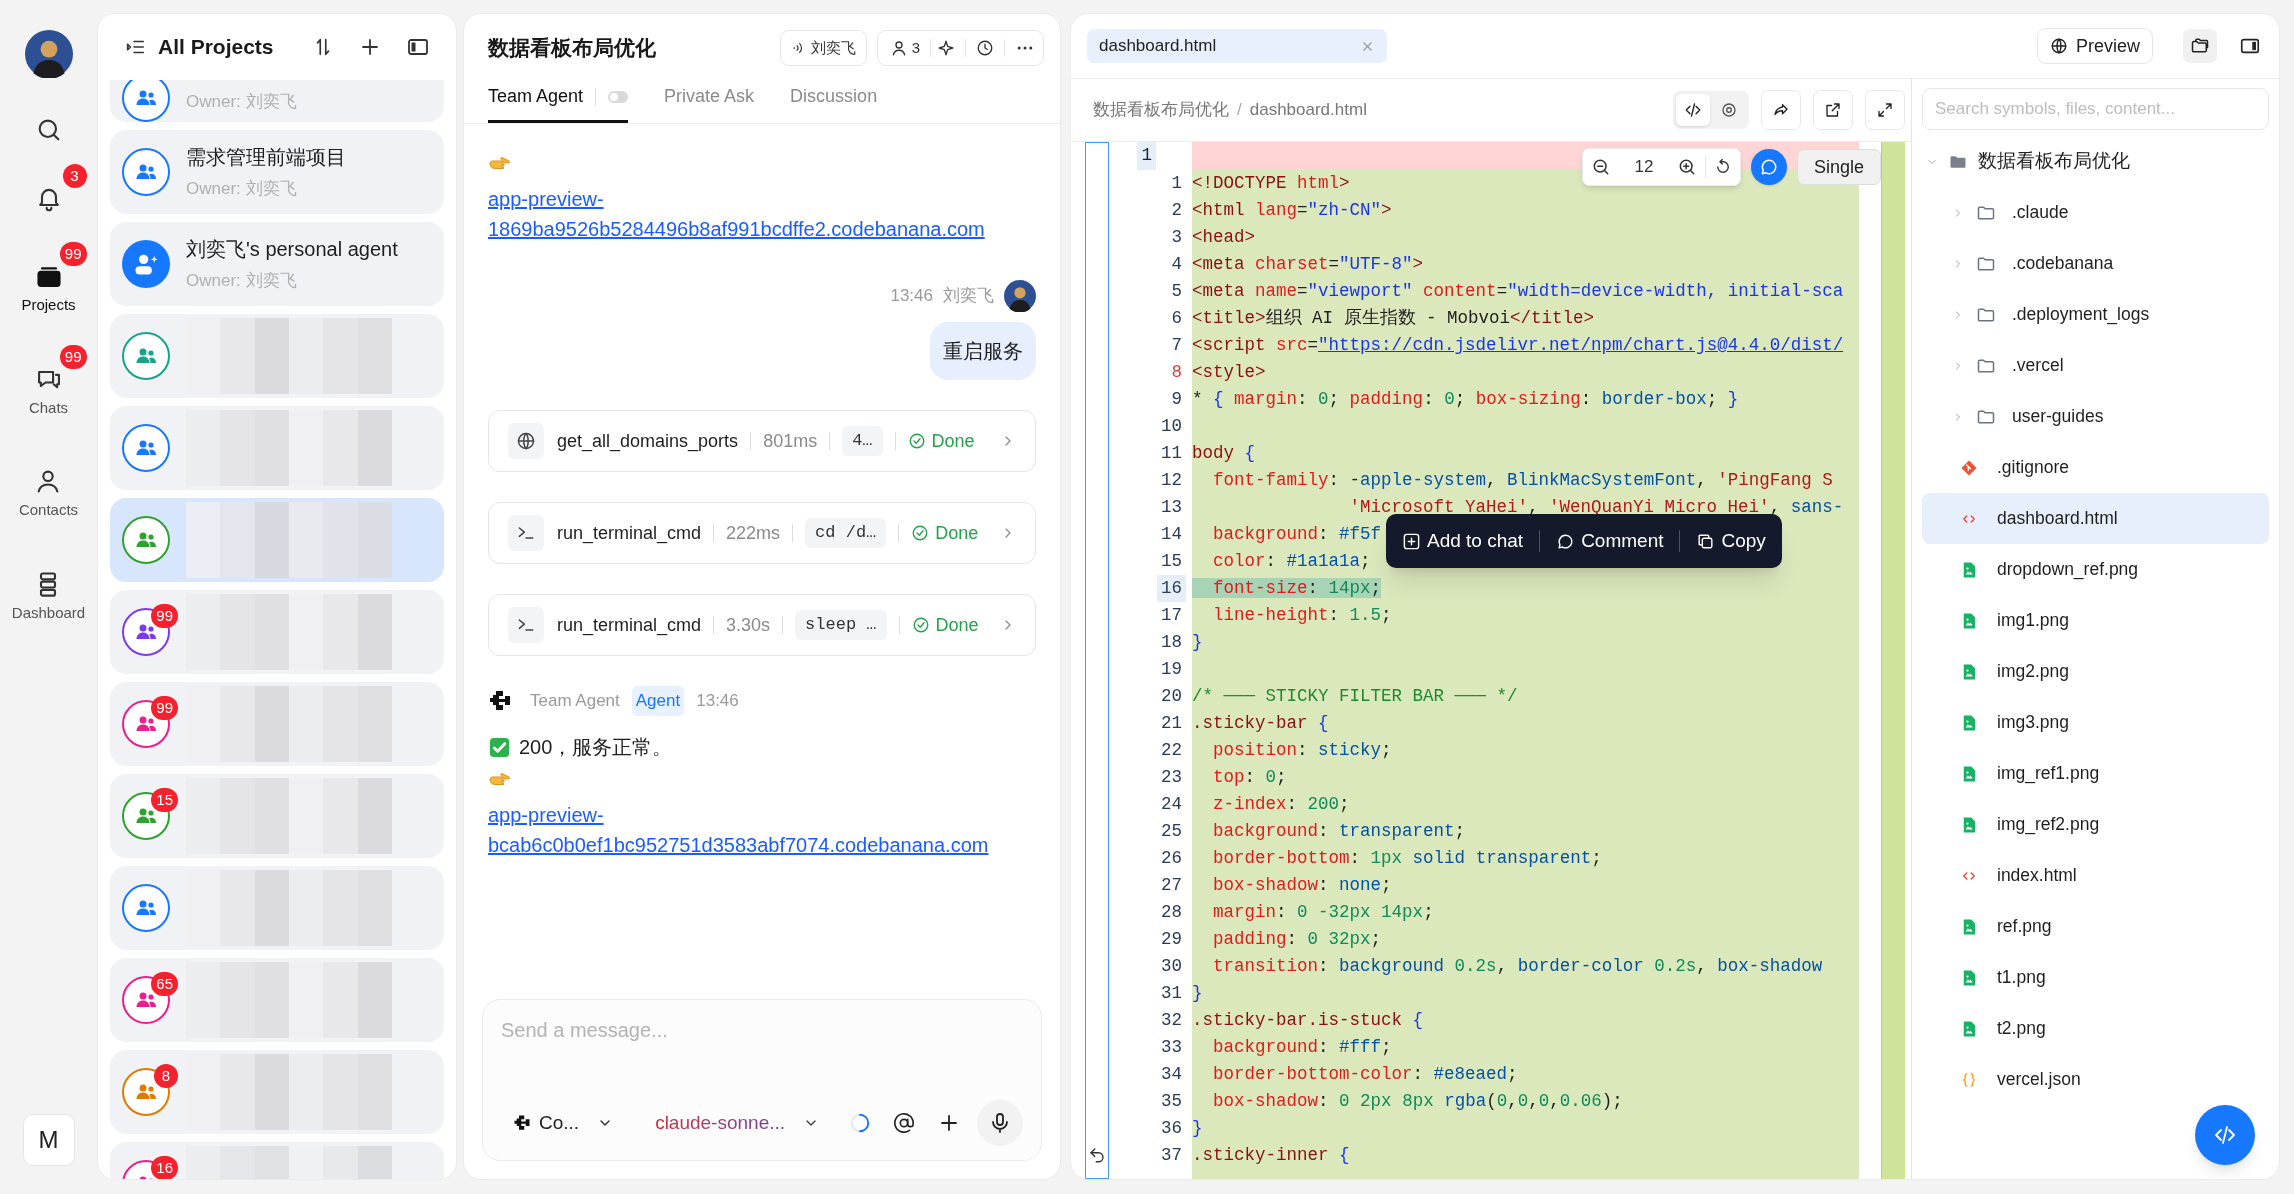 This screenshot has width=2294, height=1194. I want to click on tree-item: .gitignore, so click(2095, 467).